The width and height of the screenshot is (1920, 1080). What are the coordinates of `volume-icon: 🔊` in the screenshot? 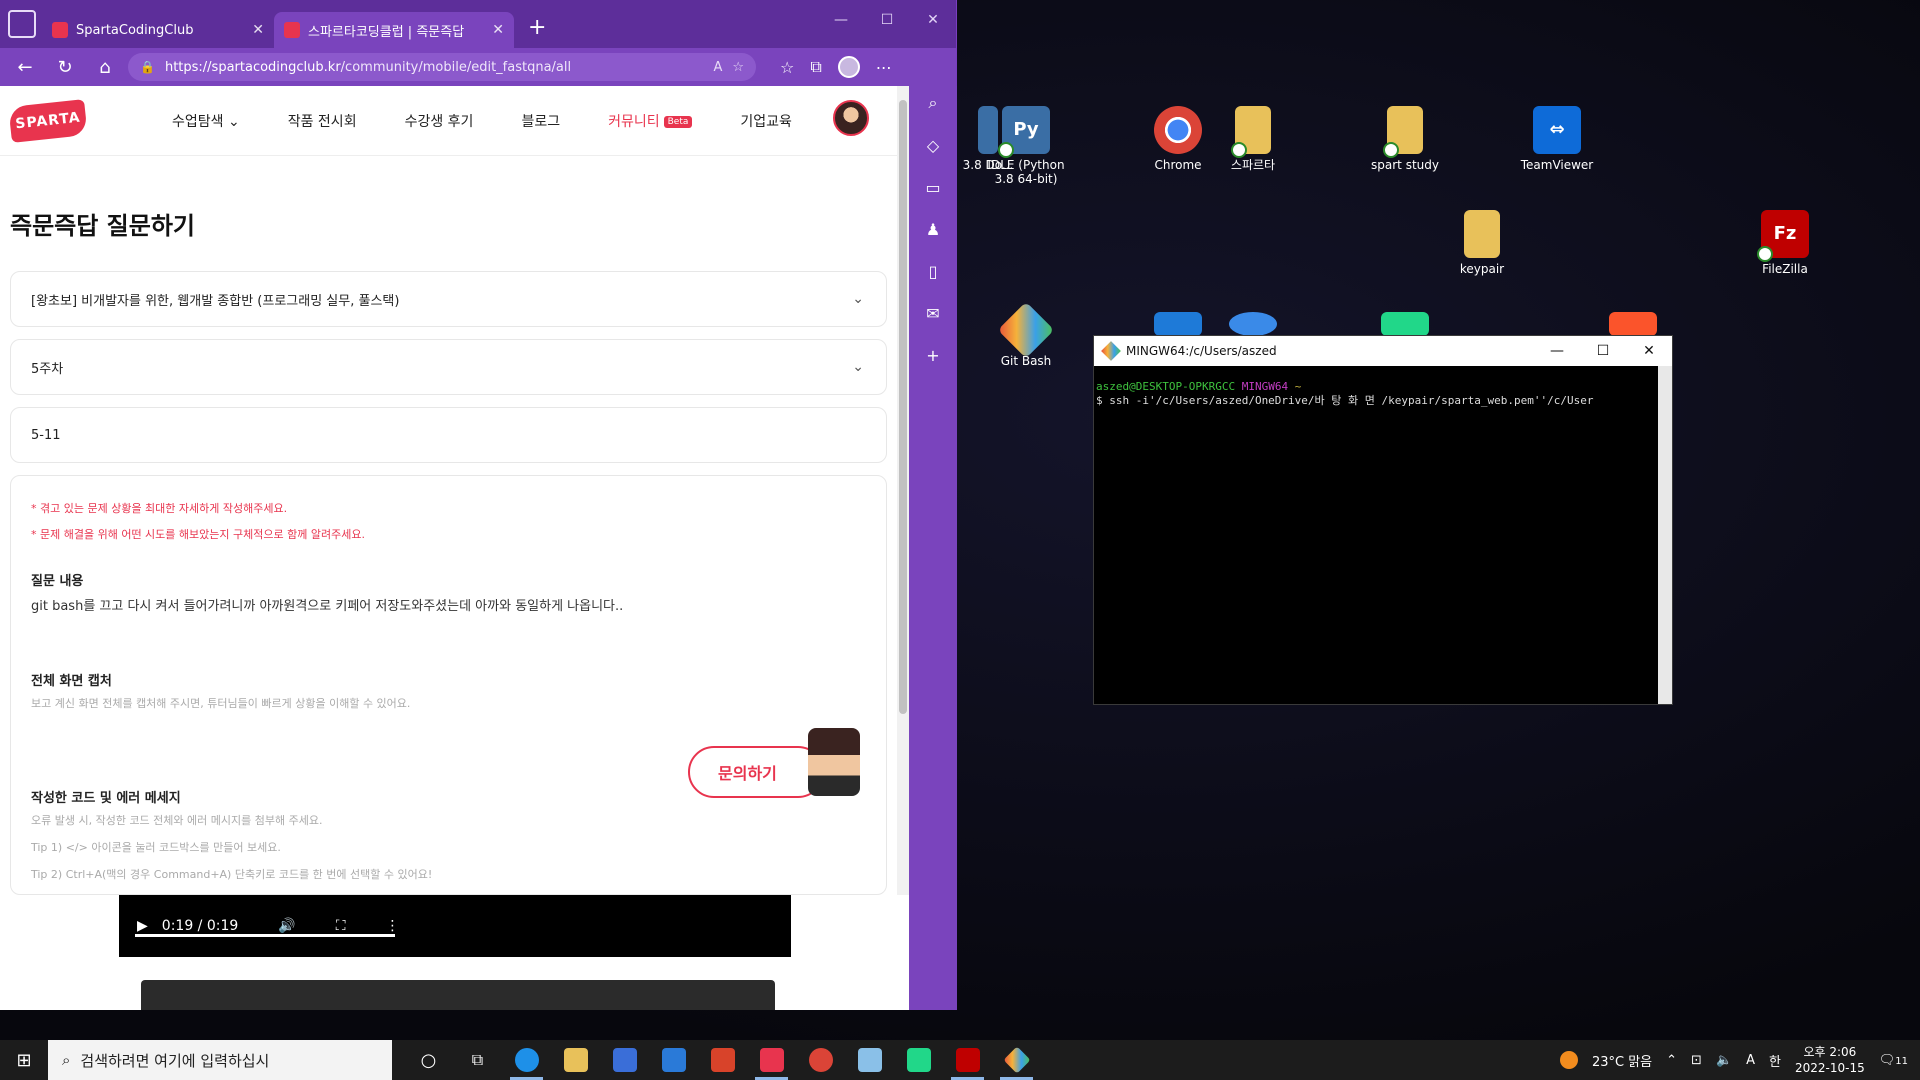 It's located at (286, 926).